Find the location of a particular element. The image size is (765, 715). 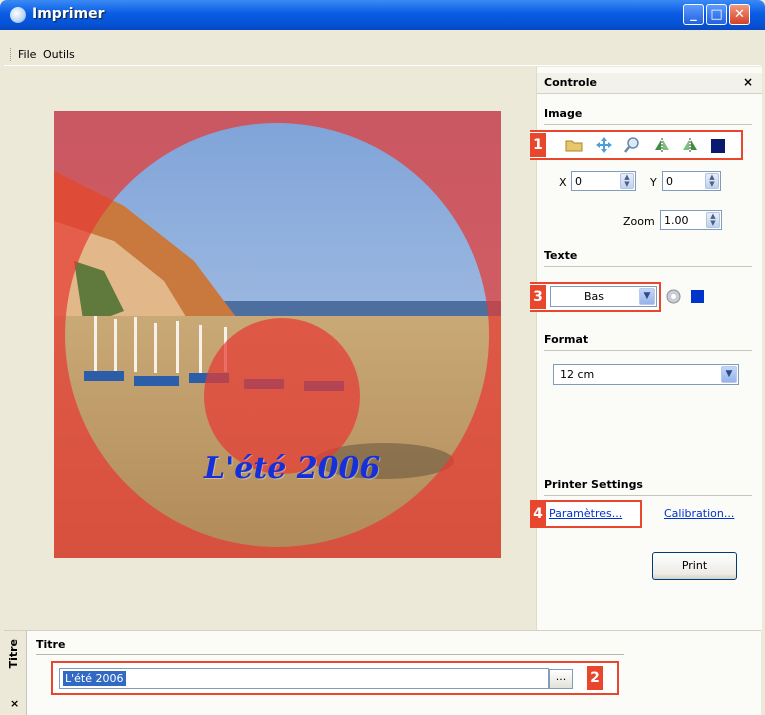

zoom-stepper-arrows: ▲ ▼ is located at coordinates (713, 220).